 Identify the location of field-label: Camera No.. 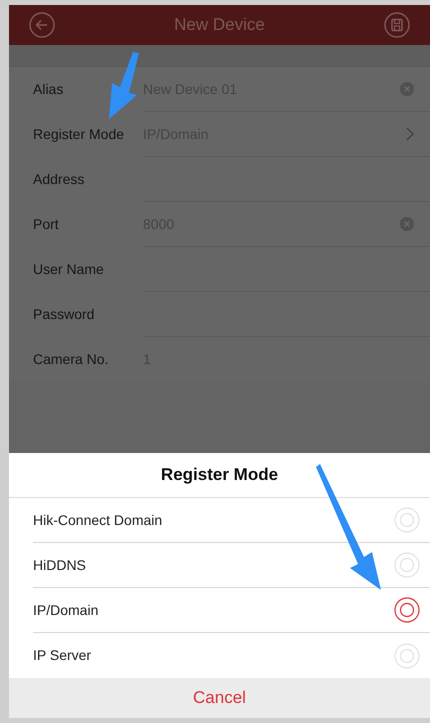
(71, 359).